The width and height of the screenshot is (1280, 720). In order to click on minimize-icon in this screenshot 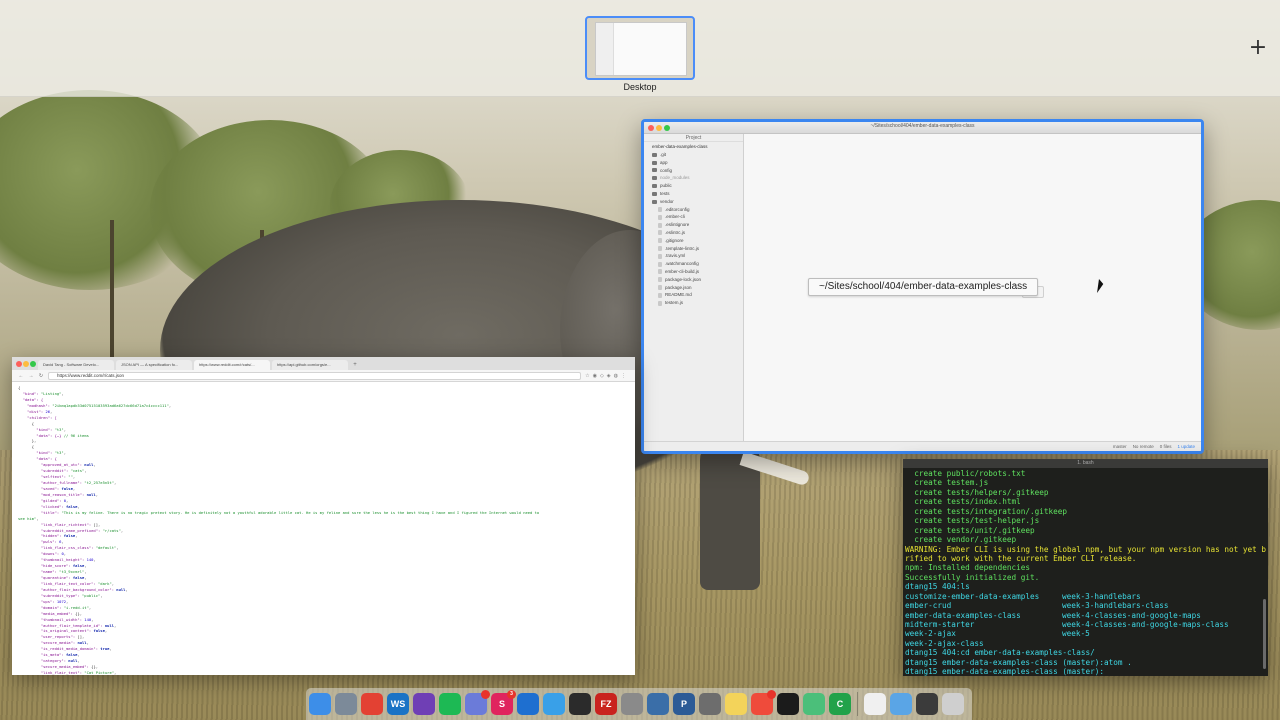, I will do `click(26, 364)`.